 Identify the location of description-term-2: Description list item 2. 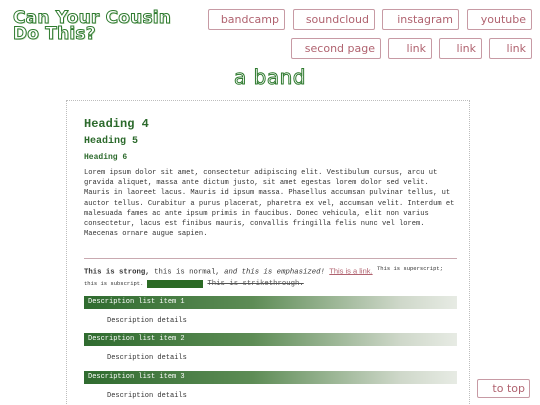
(270, 339).